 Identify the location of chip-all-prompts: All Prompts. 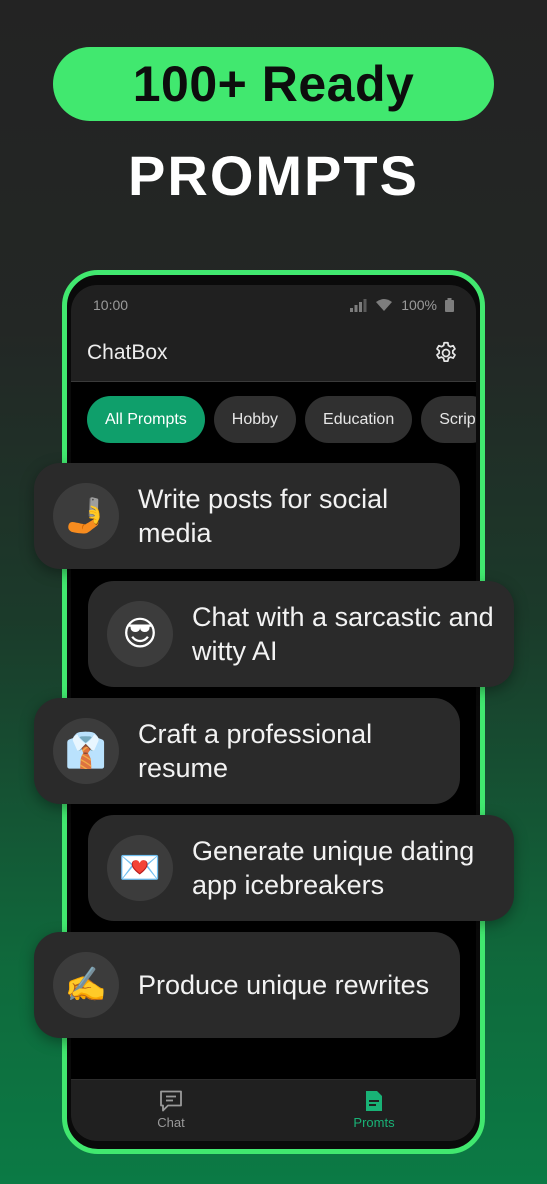
(146, 419).